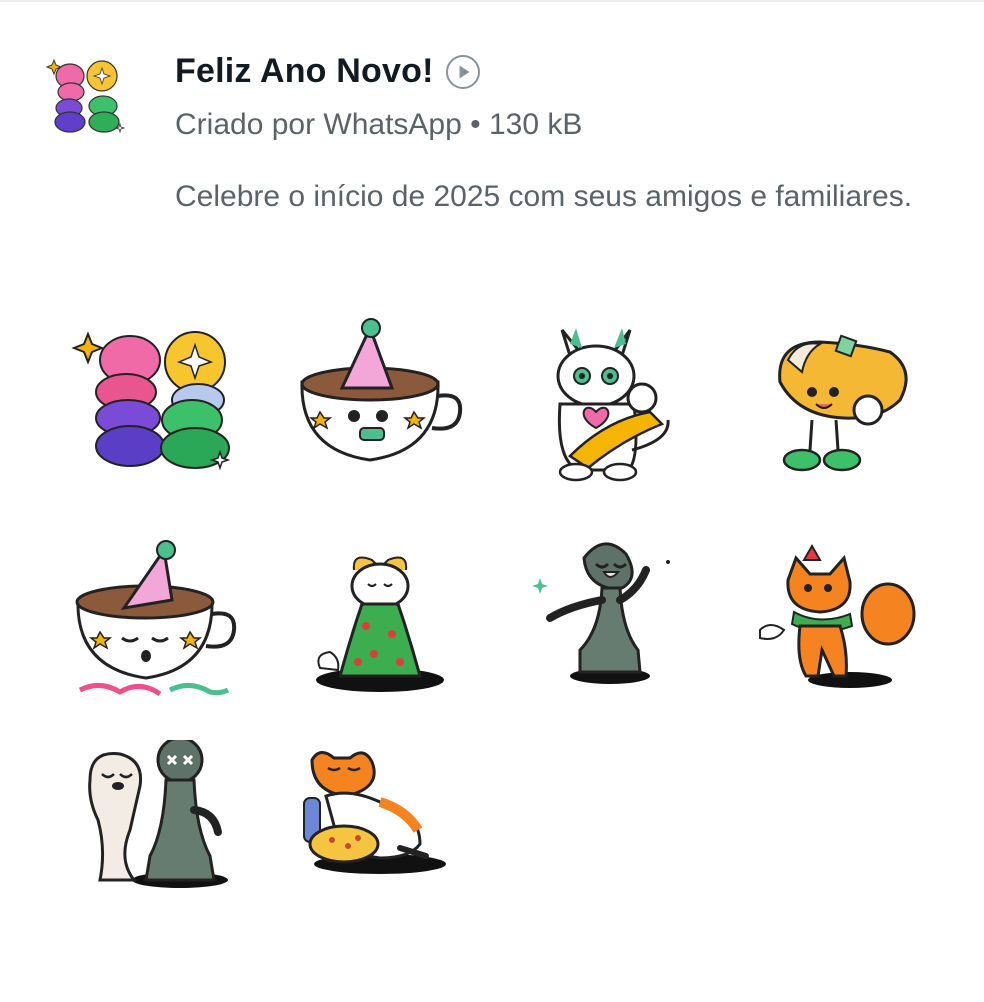  I want to click on chess-pieces-hug-sticker, so click(170, 840).